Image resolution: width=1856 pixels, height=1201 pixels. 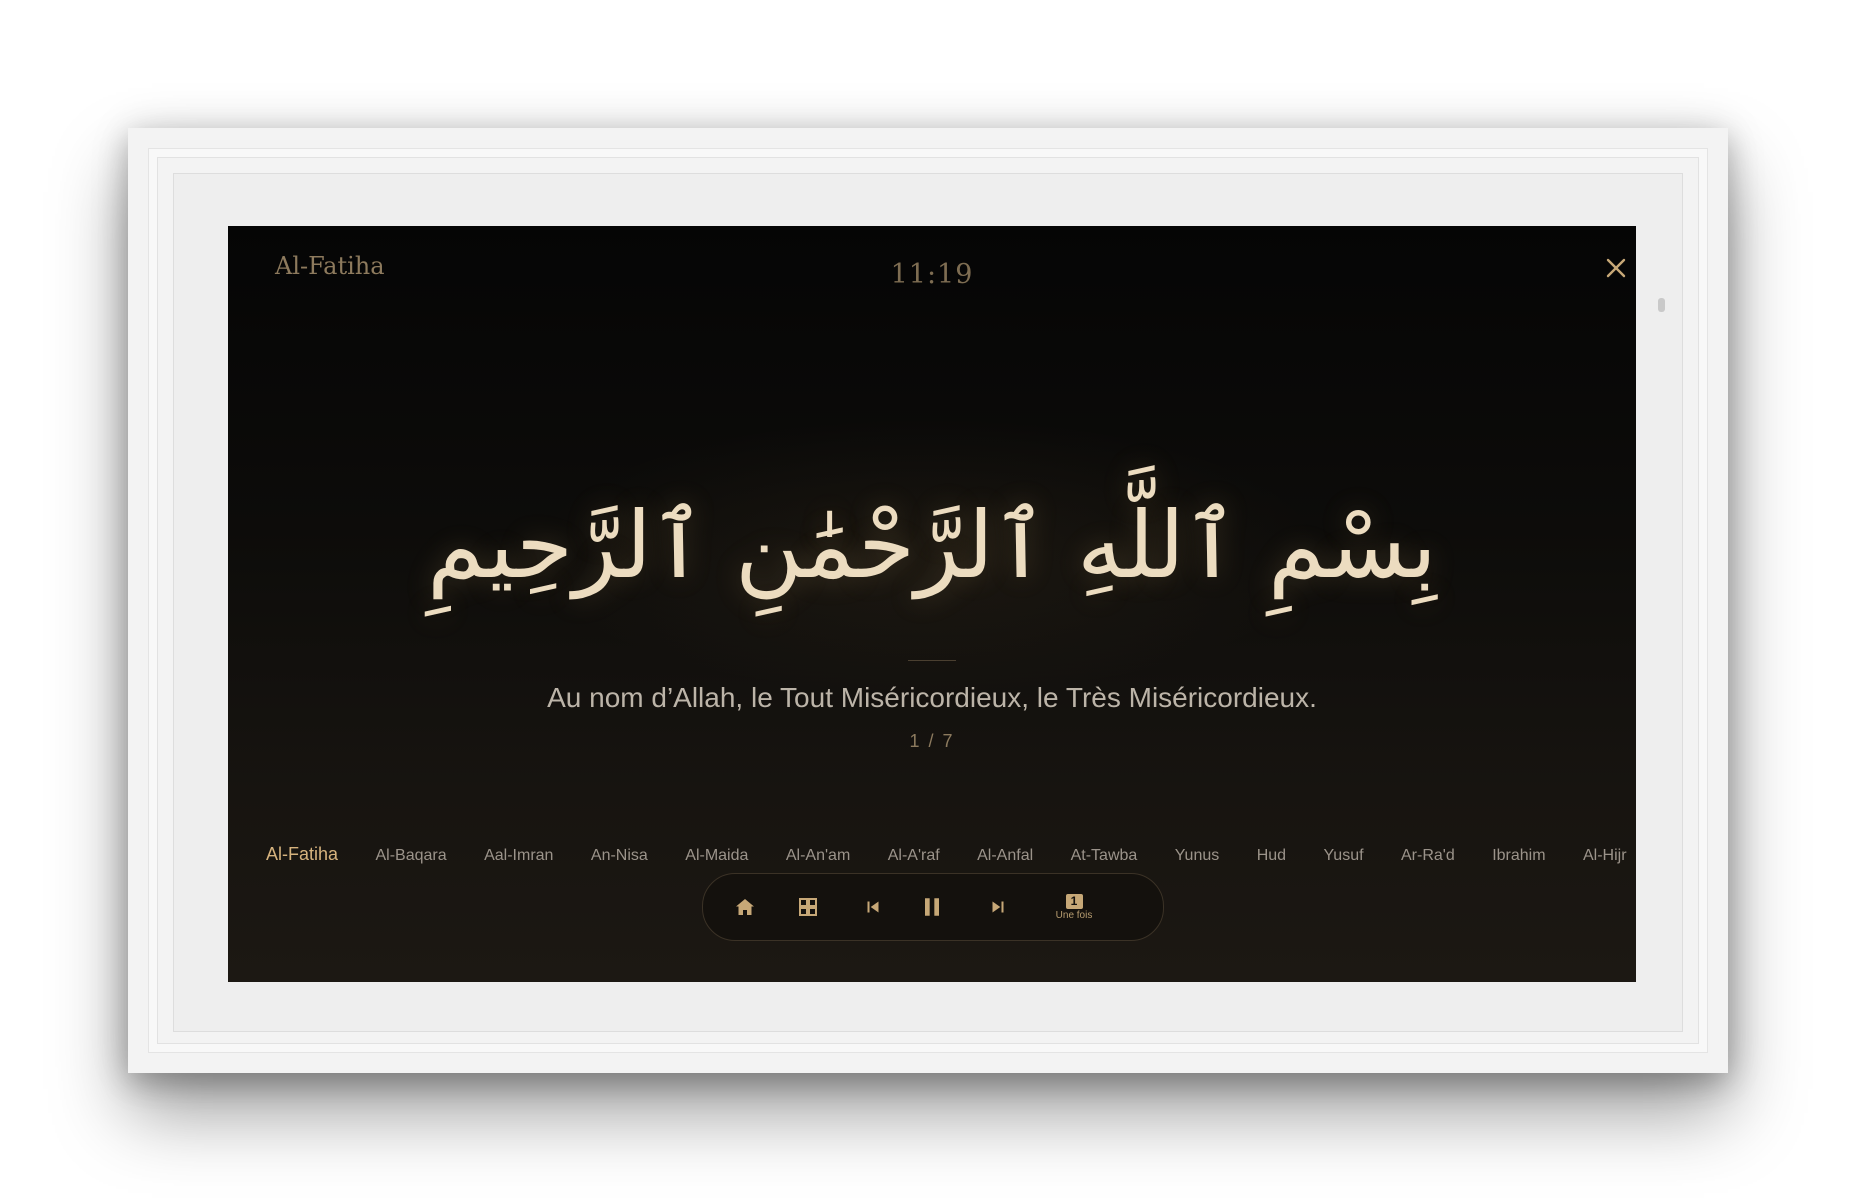 I want to click on surah-item: Al-Fatiha, so click(x=302, y=854).